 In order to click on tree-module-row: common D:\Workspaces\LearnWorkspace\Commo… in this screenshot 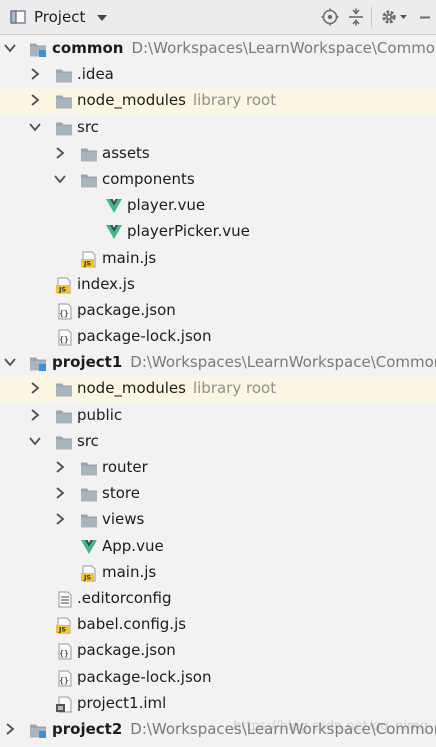, I will do `click(218, 48)`.